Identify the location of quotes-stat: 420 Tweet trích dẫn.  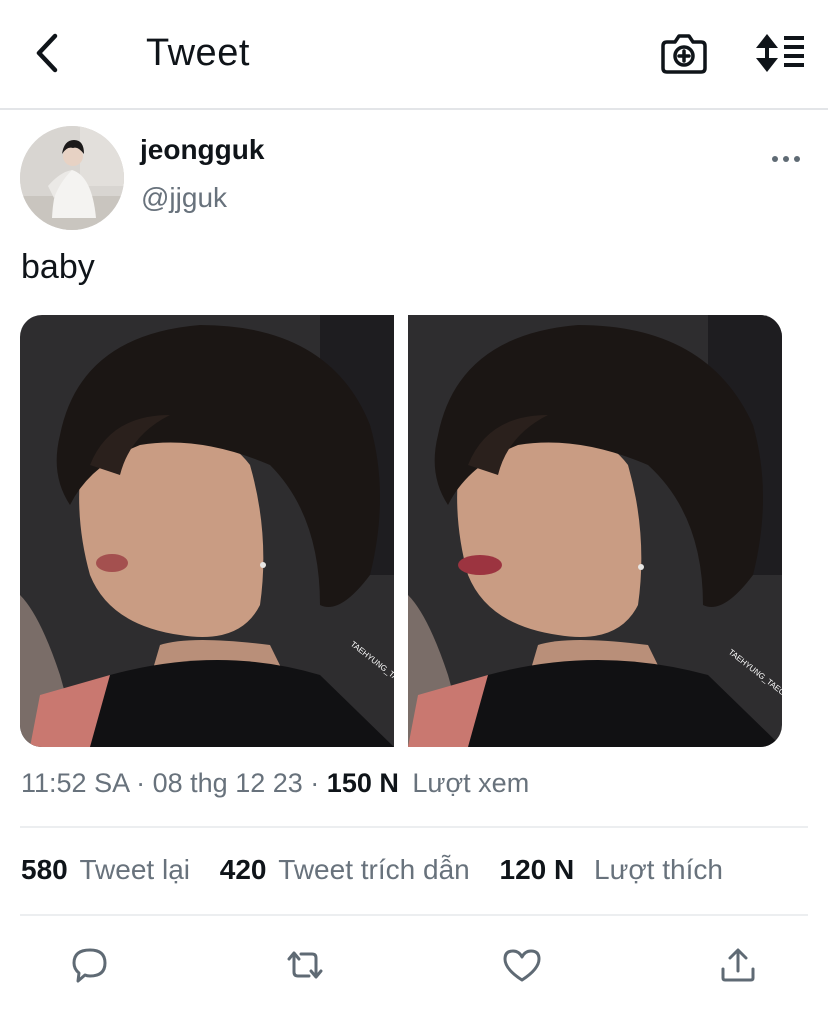
(345, 870).